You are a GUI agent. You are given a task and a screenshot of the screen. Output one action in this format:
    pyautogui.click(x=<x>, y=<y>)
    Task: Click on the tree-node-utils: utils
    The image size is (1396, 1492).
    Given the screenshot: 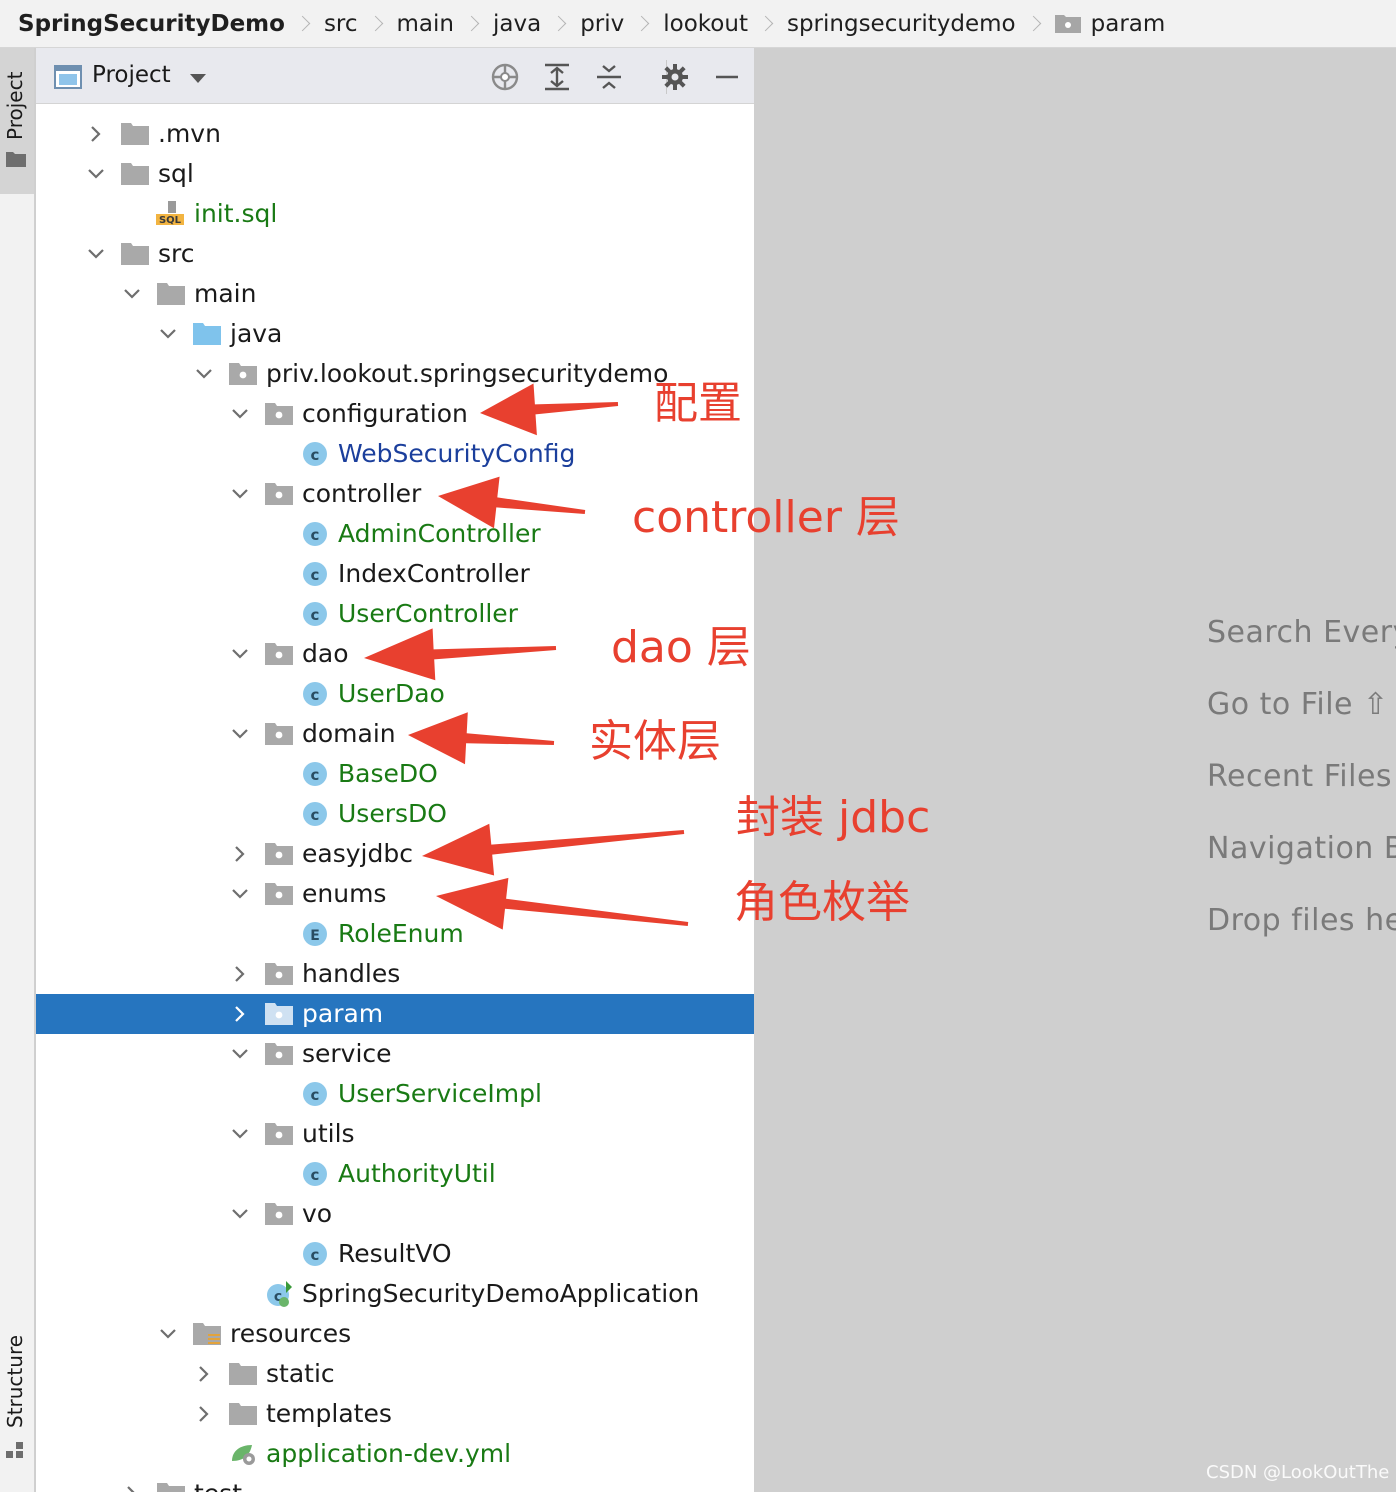 What is the action you would take?
    pyautogui.click(x=395, y=1134)
    